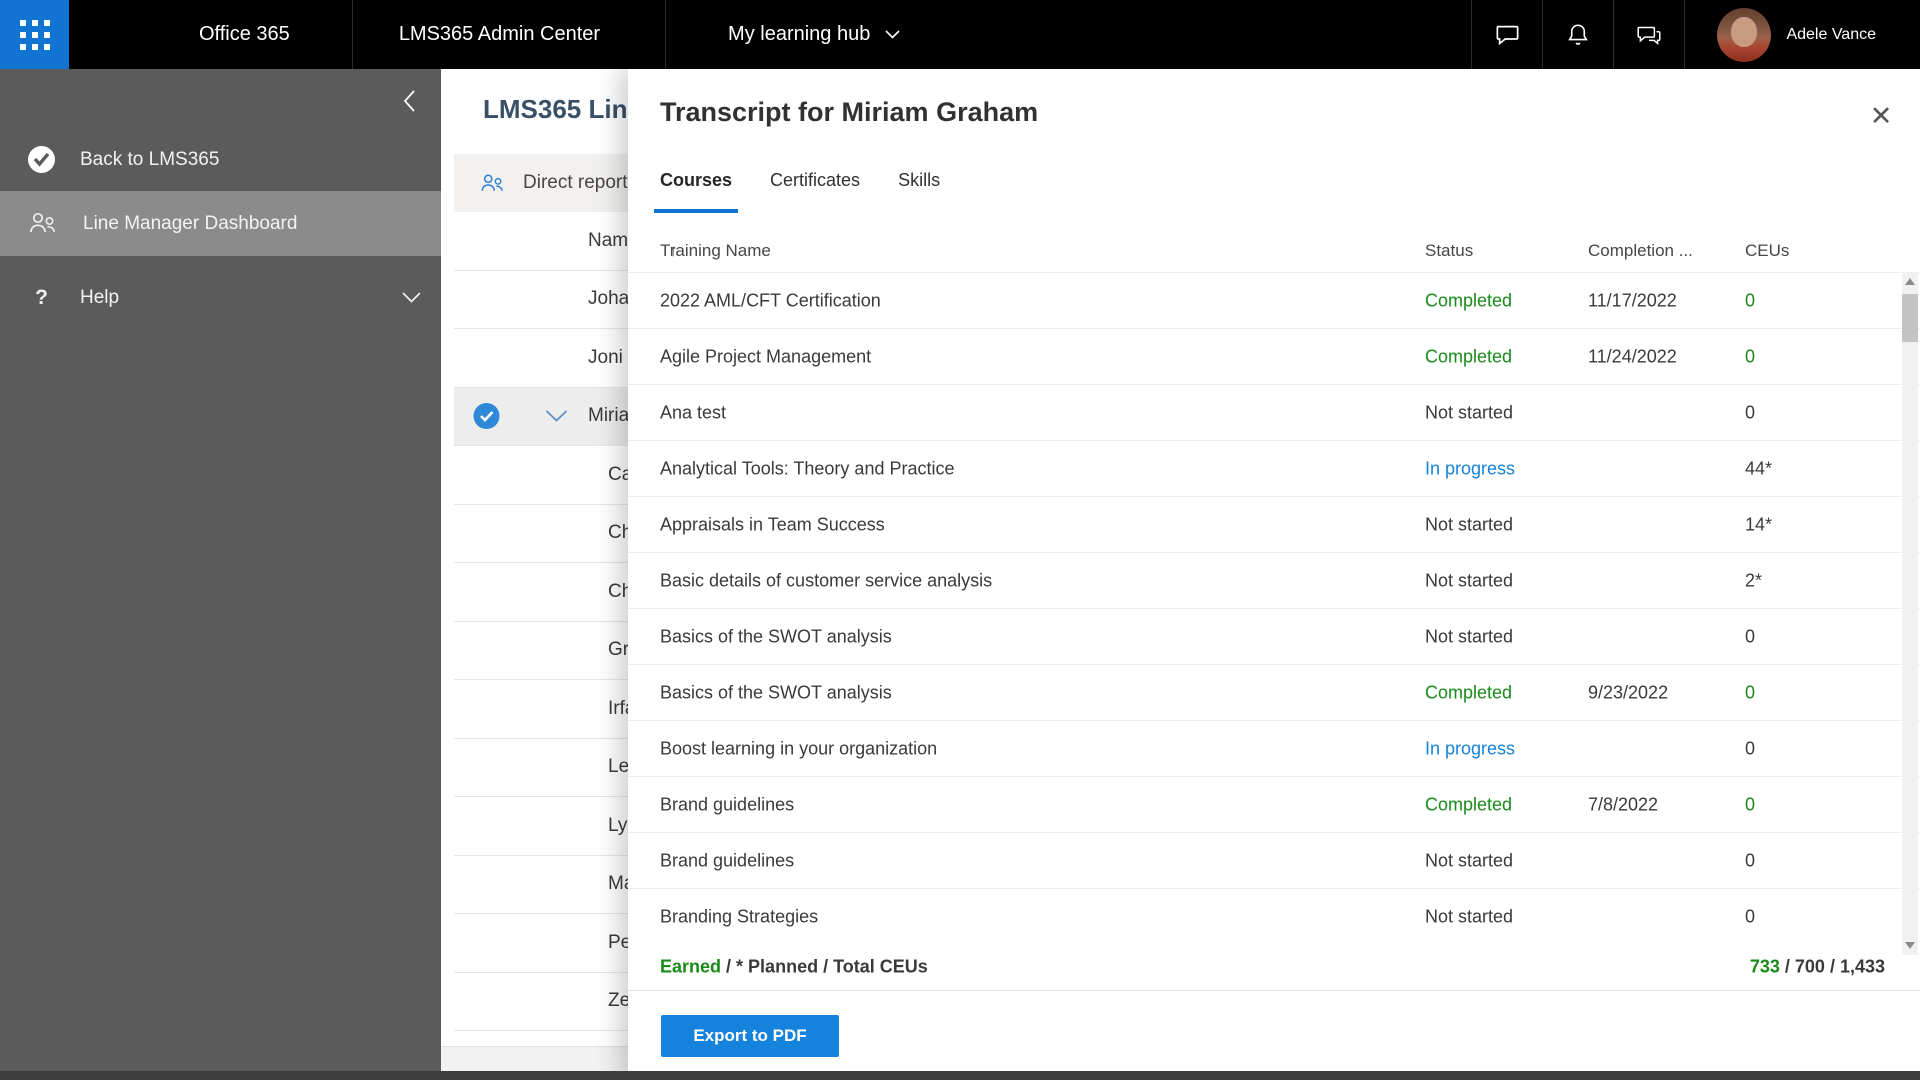 Image resolution: width=1920 pixels, height=1080 pixels. Describe the element at coordinates (772, 524) in the screenshot. I see `course-name: Appraisals in Team Success` at that location.